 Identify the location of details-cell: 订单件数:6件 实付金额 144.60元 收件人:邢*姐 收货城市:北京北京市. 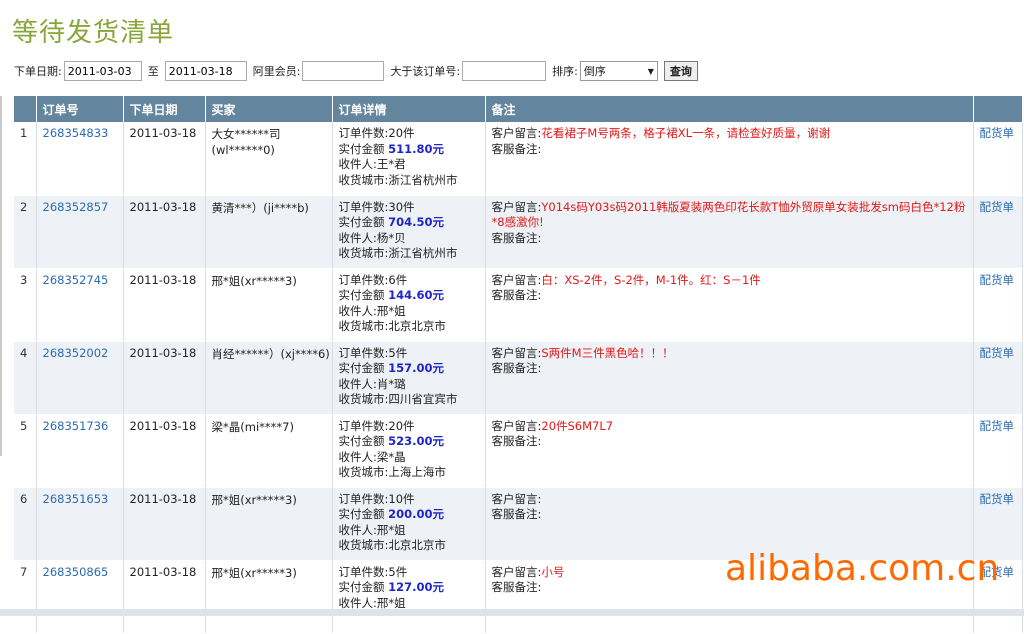
(409, 305).